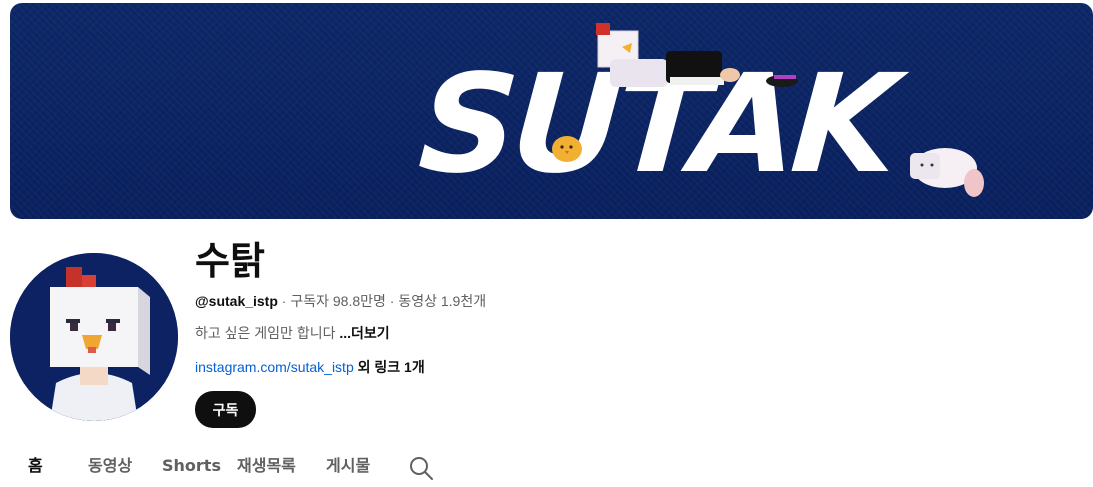 This screenshot has width=1093, height=487. I want to click on channel-description: 하고 싶은 게임만 합니다 ...더보기, so click(292, 333).